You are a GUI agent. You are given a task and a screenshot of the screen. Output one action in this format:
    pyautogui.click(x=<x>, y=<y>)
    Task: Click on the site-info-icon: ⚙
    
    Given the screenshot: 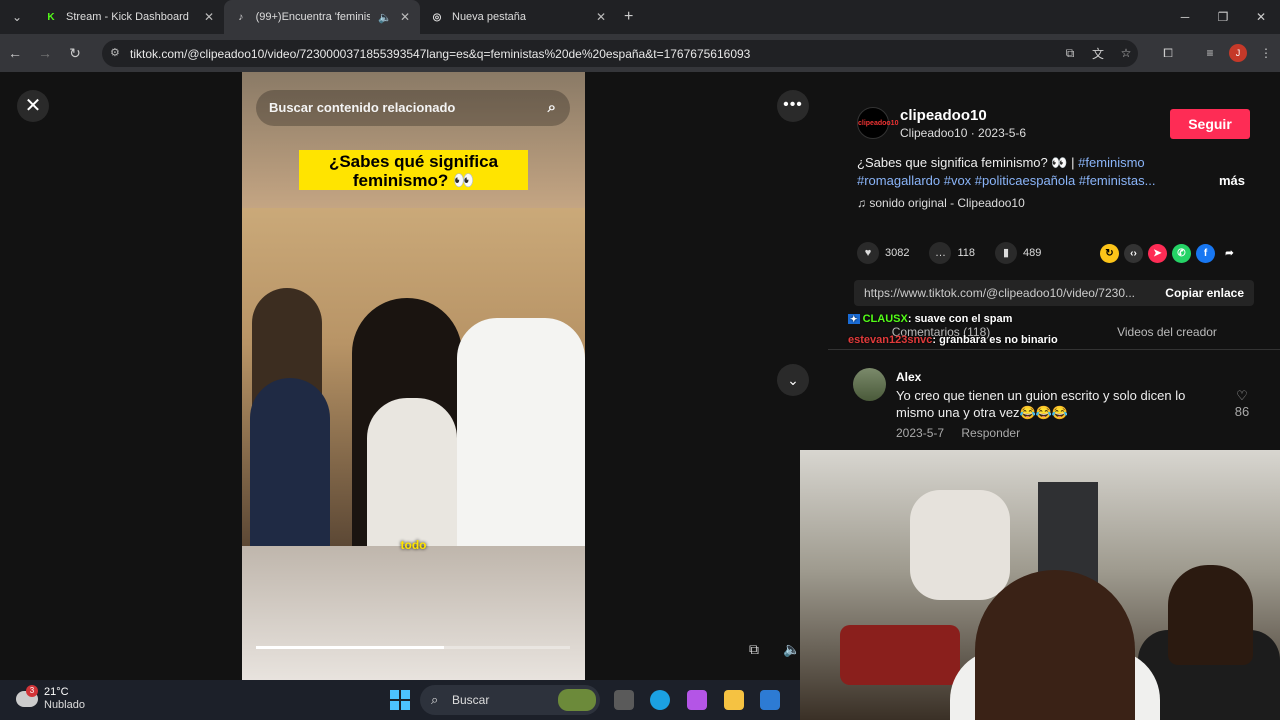 What is the action you would take?
    pyautogui.click(x=115, y=52)
    